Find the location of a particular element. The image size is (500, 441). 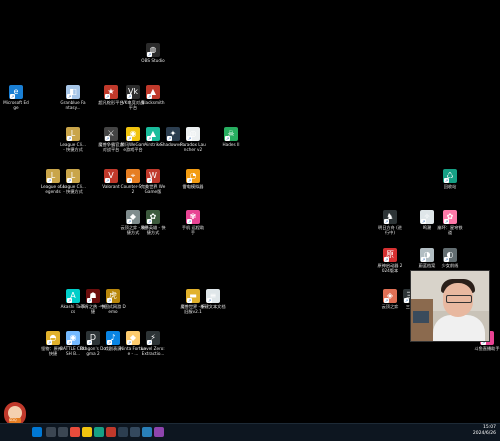

desktop-icon-fields: ✿ ↗ 风暴英雄 - 快捷方式 is located at coordinates (153, 222).